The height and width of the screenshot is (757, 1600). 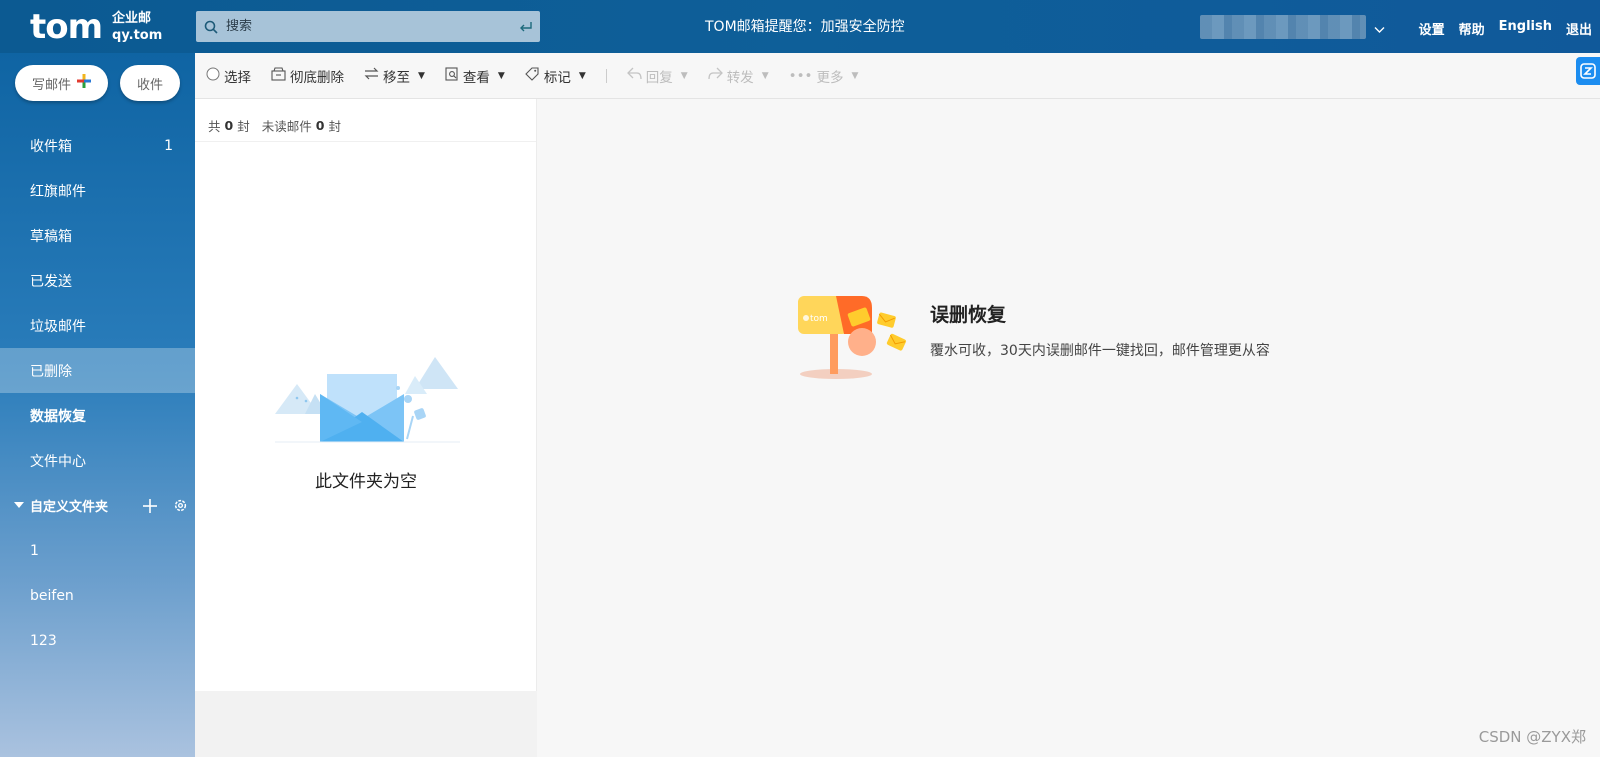 What do you see at coordinates (19, 505) in the screenshot?
I see `caret-down-icon` at bounding box center [19, 505].